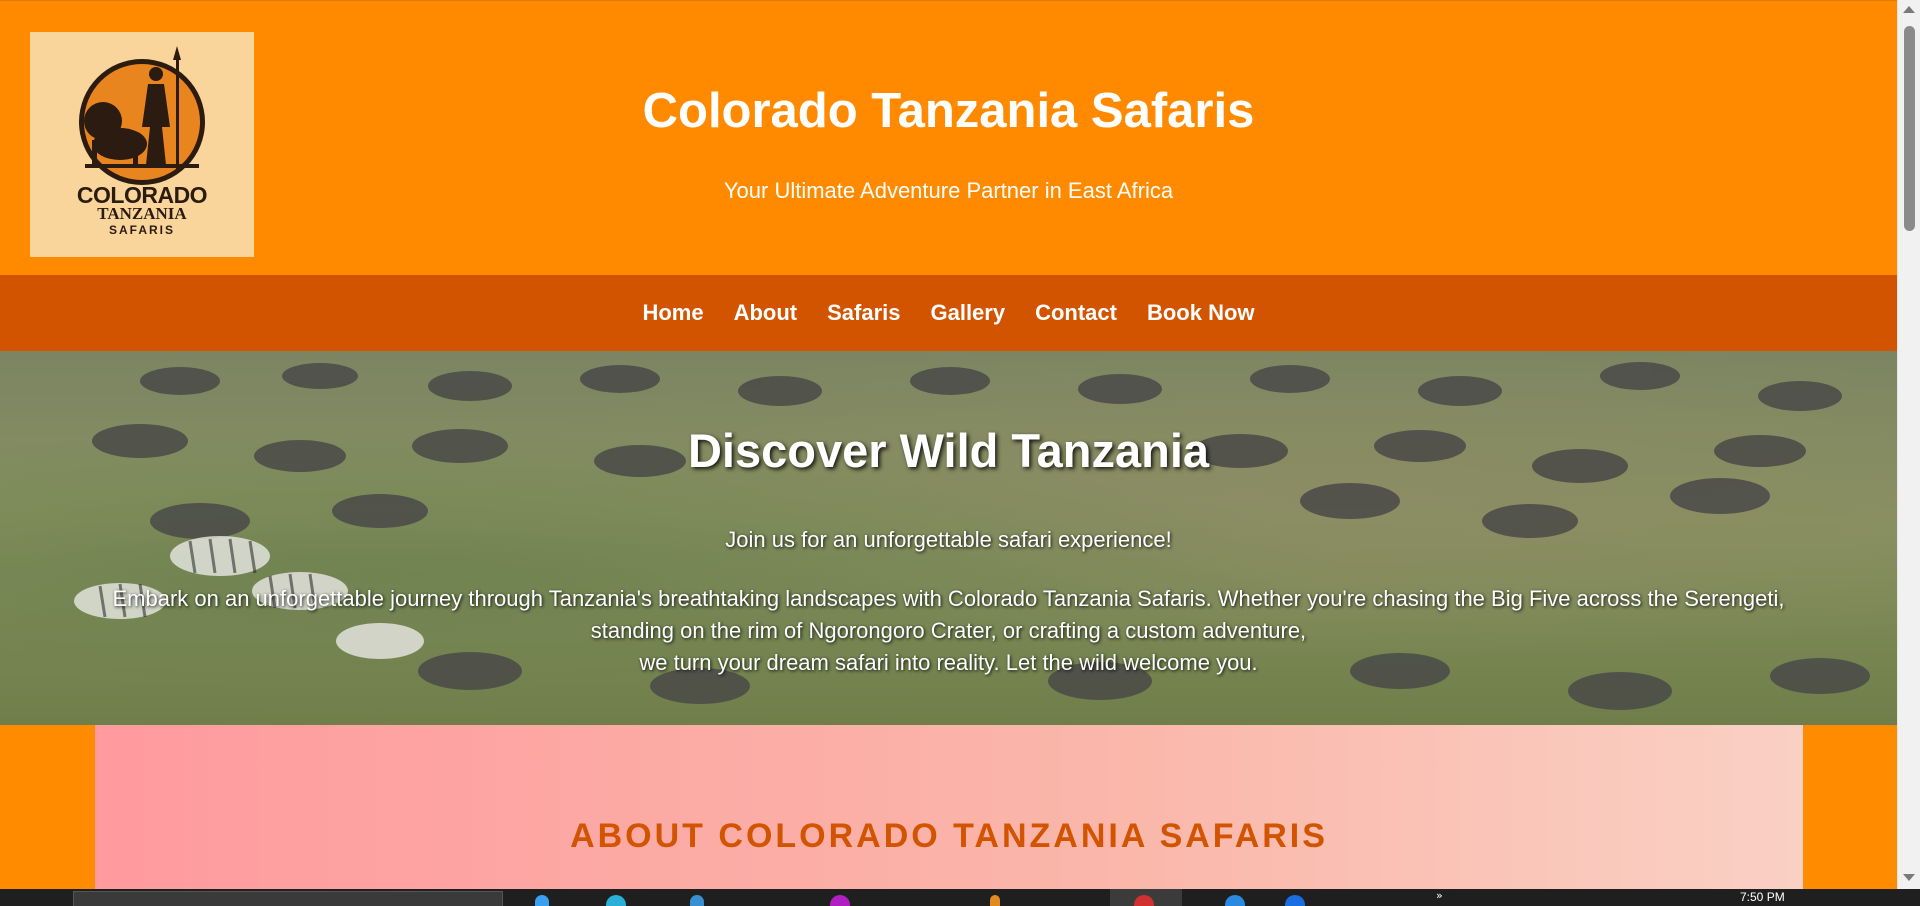 This screenshot has height=906, width=1920. What do you see at coordinates (697, 900) in the screenshot?
I see `taskbar-store-icon` at bounding box center [697, 900].